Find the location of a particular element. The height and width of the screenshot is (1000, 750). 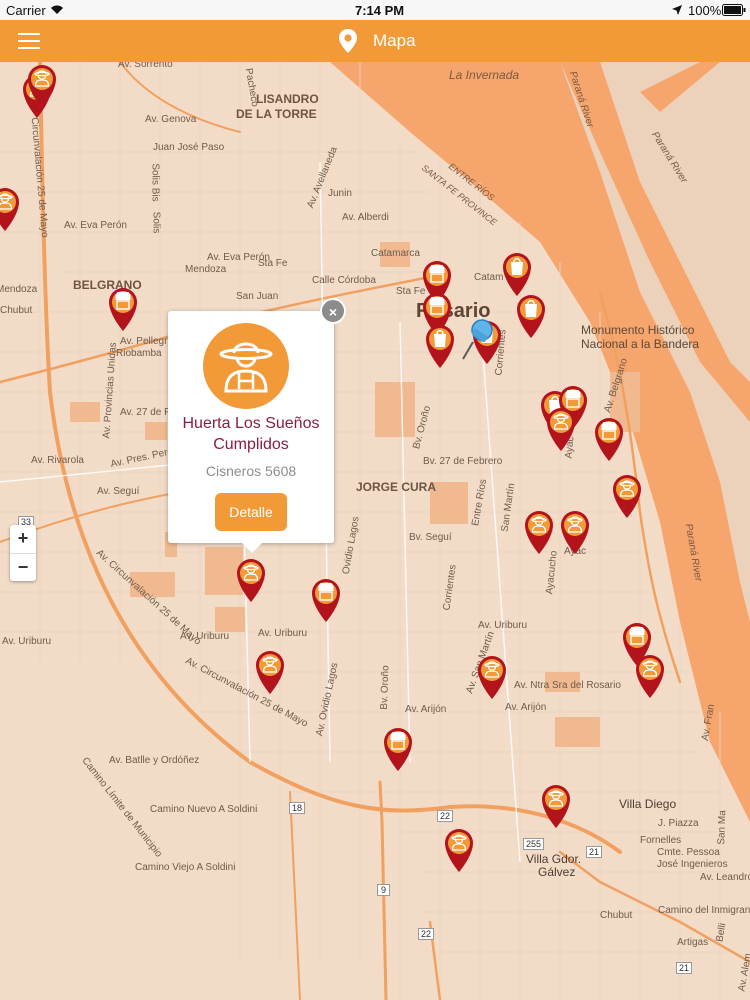

map-label: Villa Diego is located at coordinates (648, 804).